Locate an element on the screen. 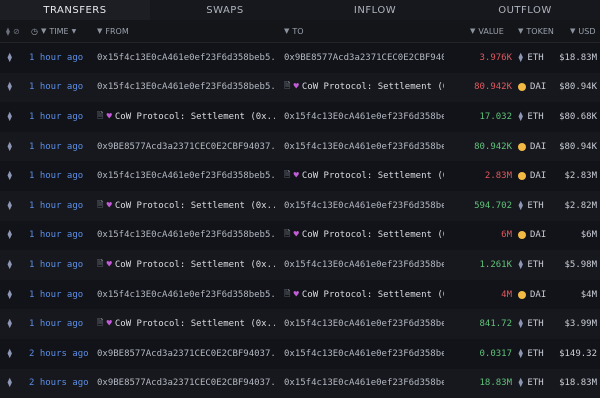  clock-icon: ◷ is located at coordinates (34, 31).